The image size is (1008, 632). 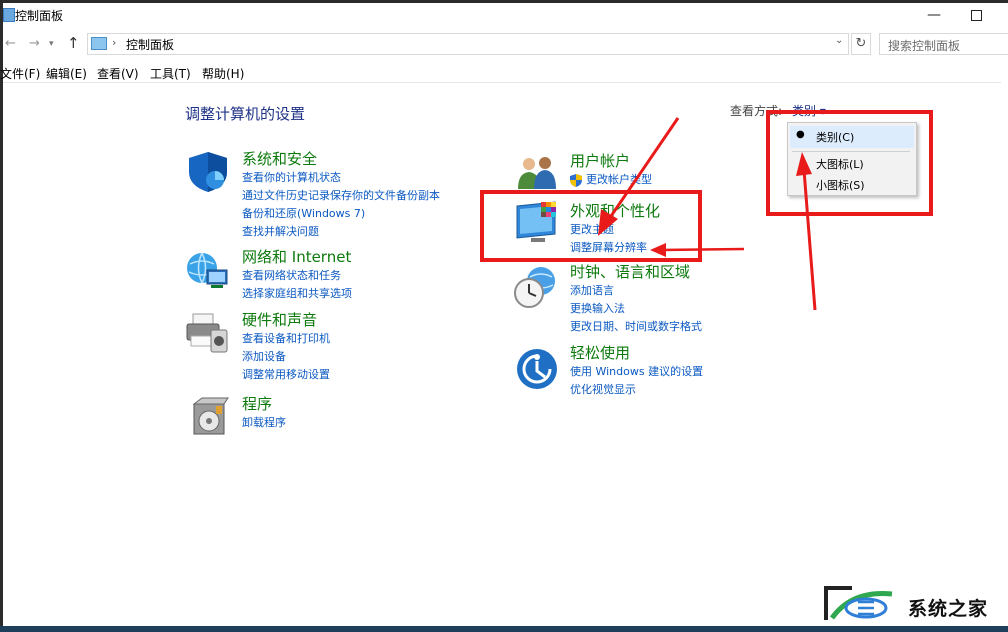 I want to click on watermark-logo-icon, so click(x=858, y=603).